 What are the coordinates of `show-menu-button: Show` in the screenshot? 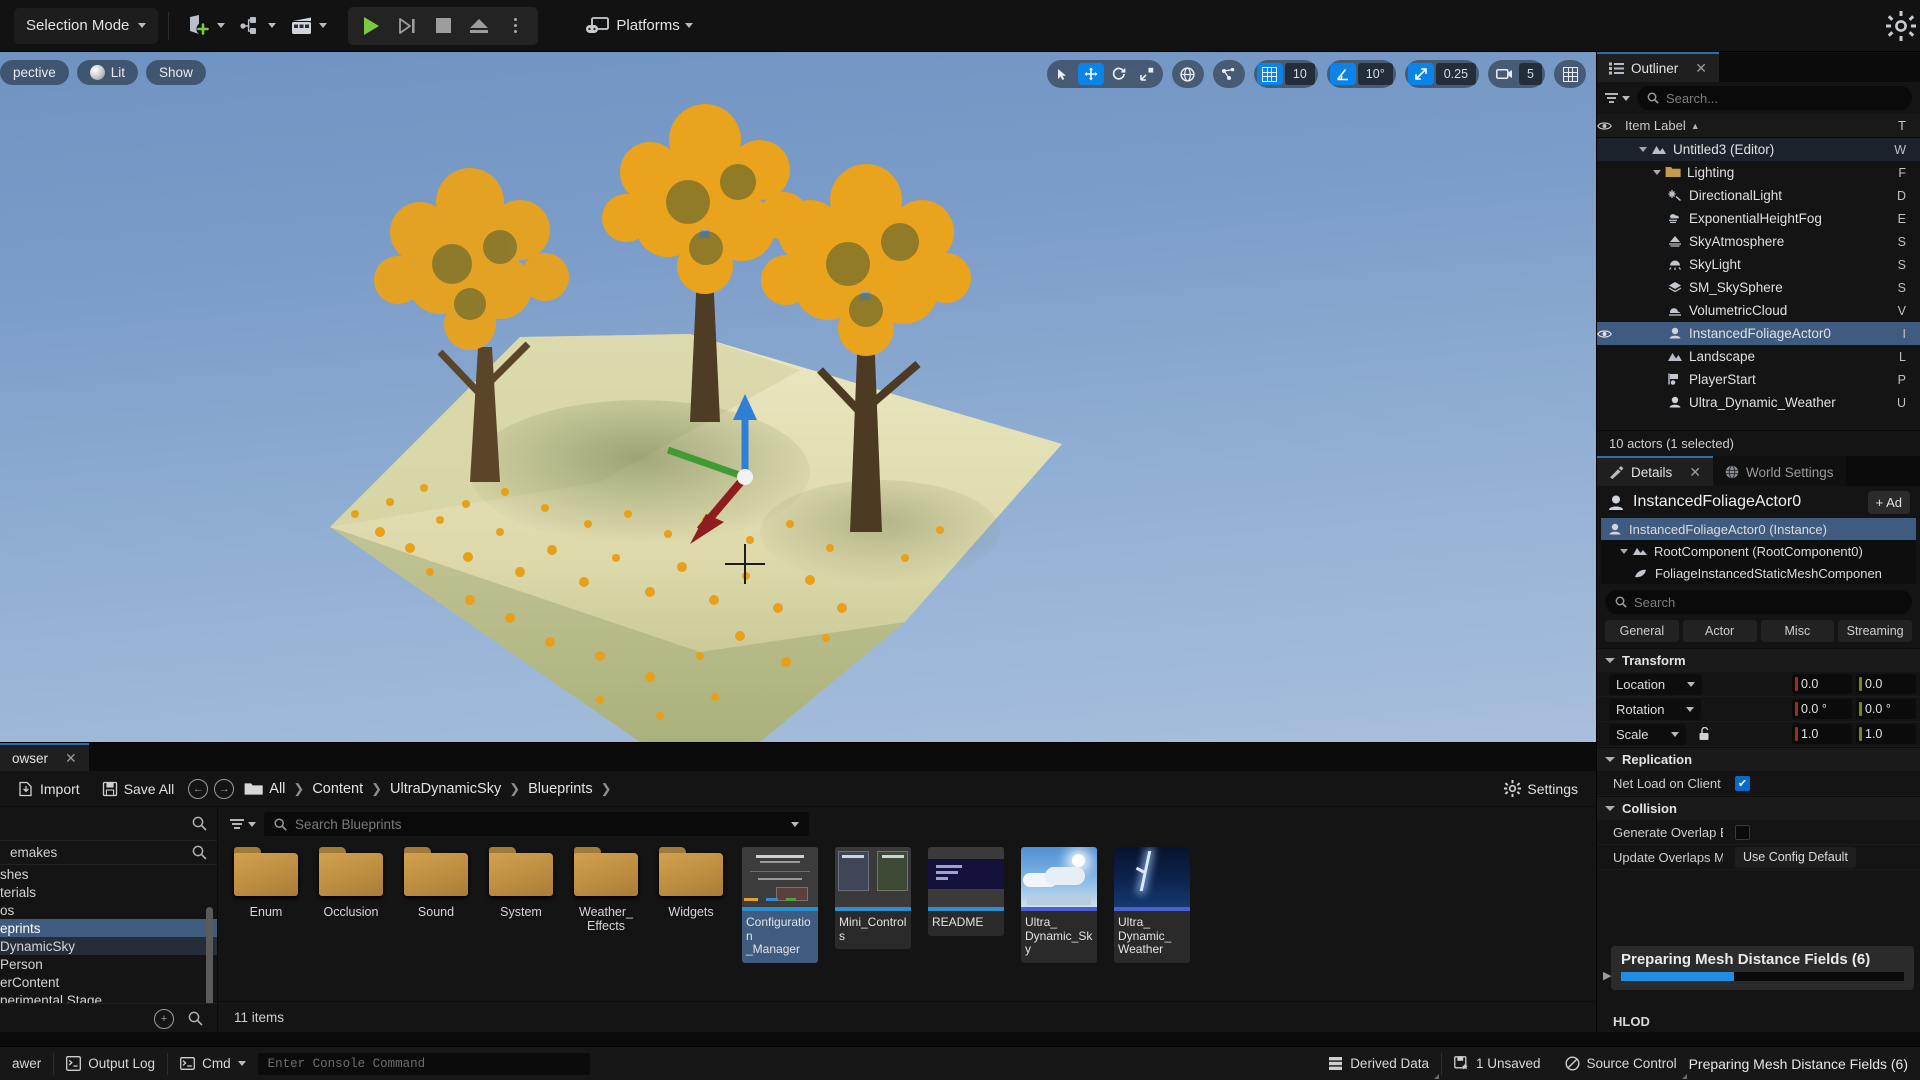 It's located at (176, 72).